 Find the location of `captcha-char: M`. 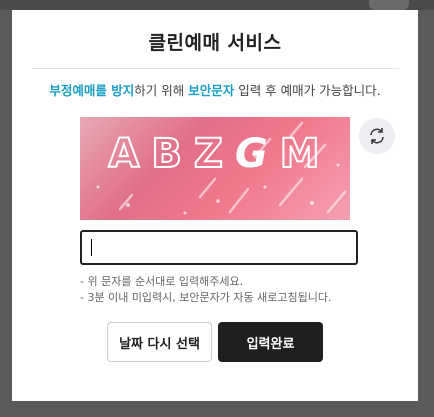

captcha-char: M is located at coordinates (300, 154).